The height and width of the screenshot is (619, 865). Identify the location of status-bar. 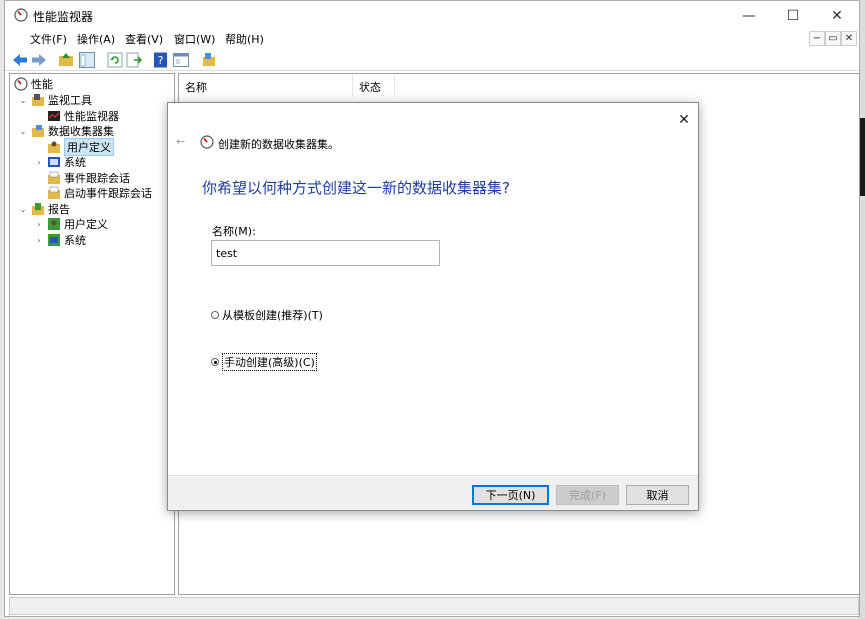
(434, 606).